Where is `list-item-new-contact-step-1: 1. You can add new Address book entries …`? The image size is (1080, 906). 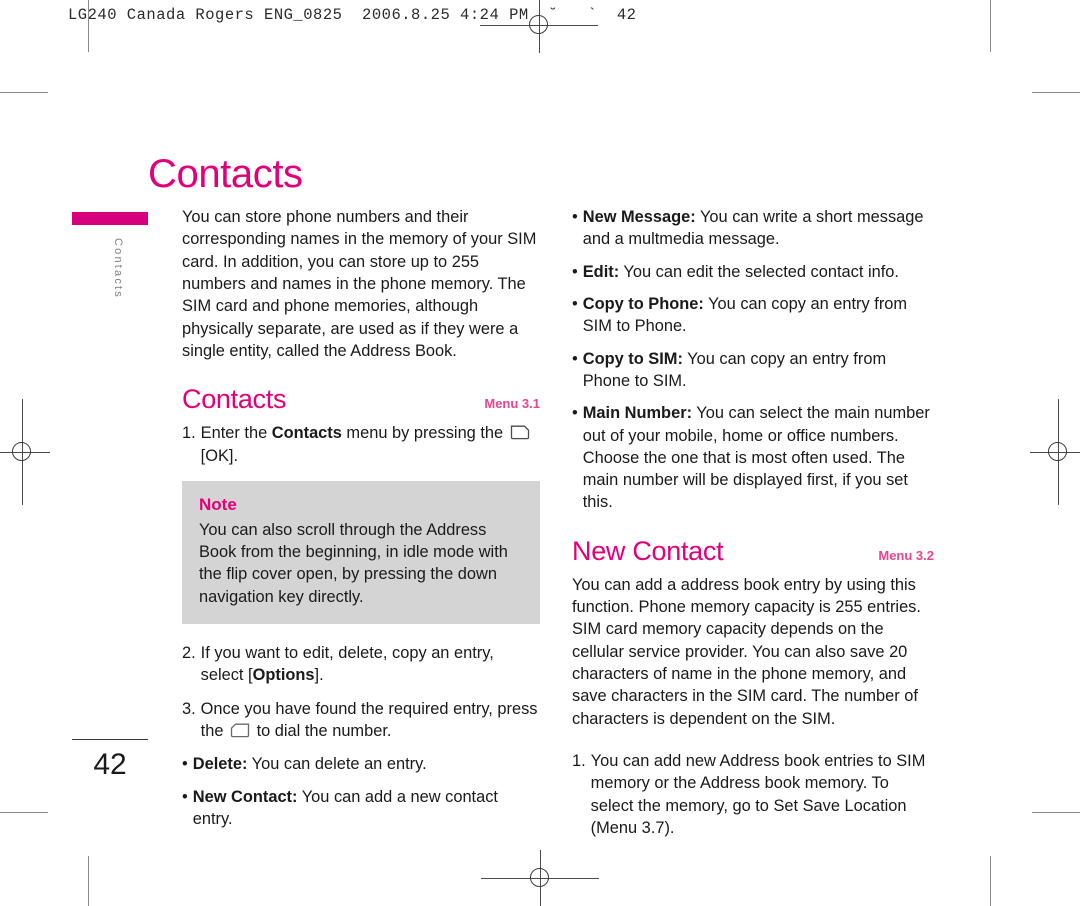
list-item-new-contact-step-1: 1. You can add new Address book entries … is located at coordinates (753, 794).